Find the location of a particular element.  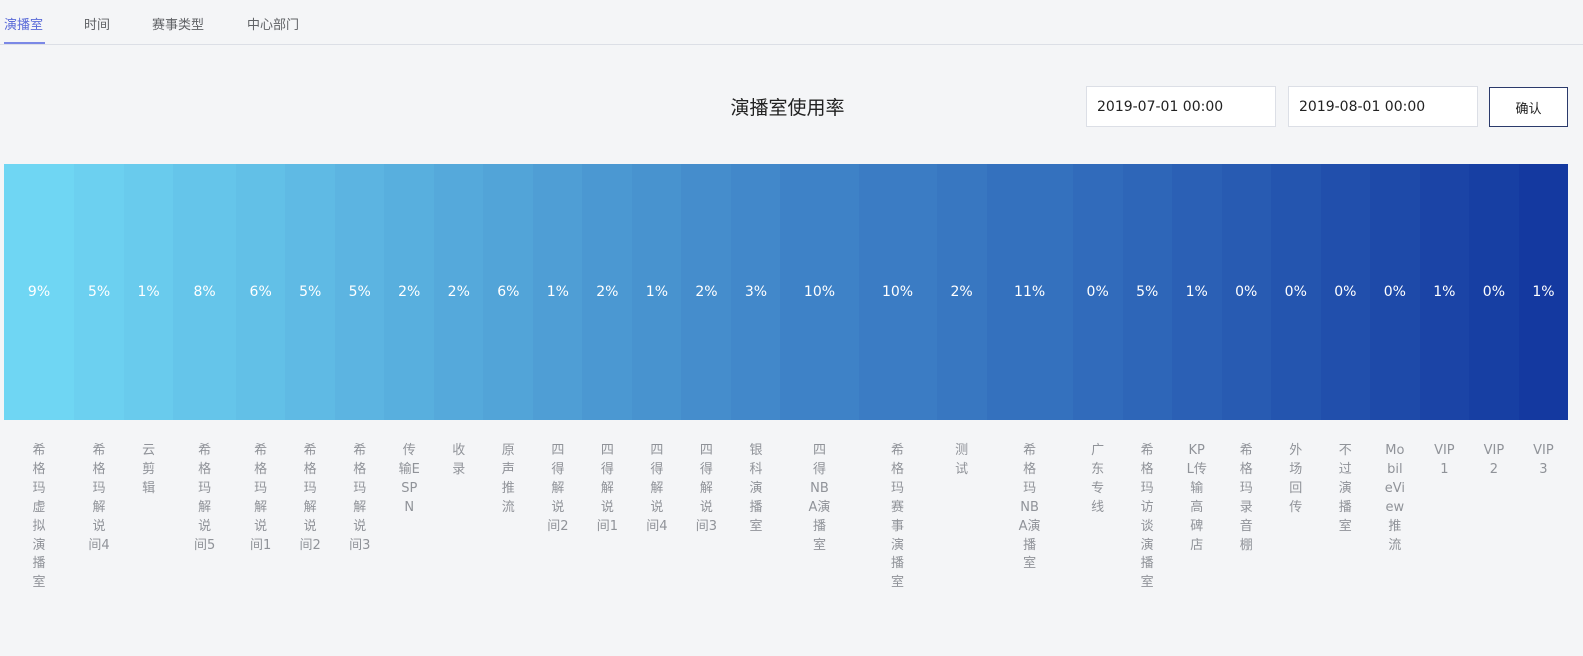

category-label: 四得解说间2 is located at coordinates (558, 488).